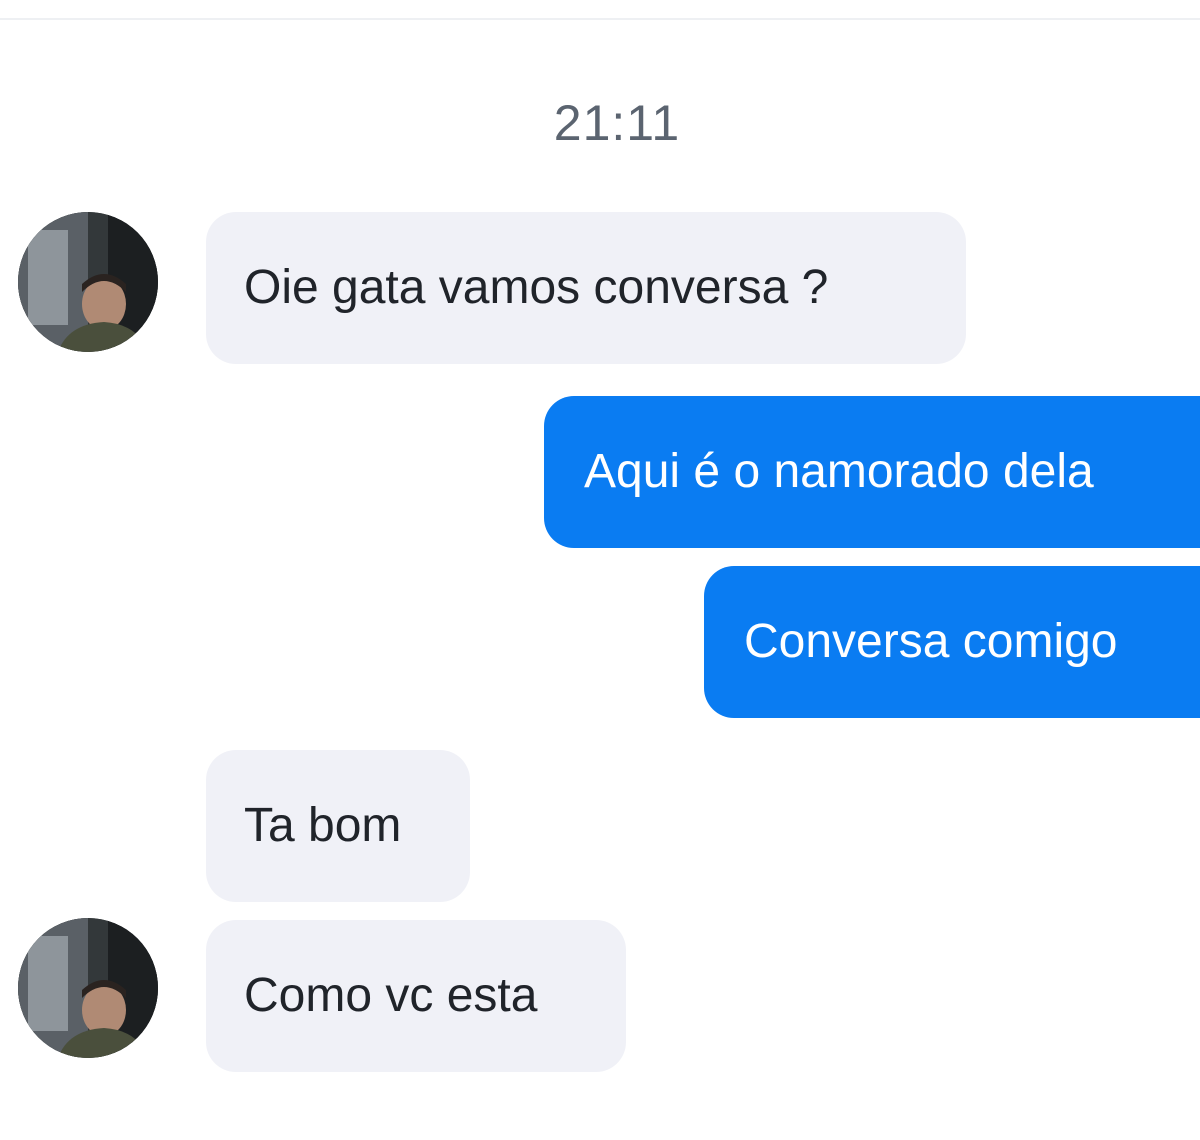 The width and height of the screenshot is (1200, 1140). Describe the element at coordinates (536, 287) in the screenshot. I see `message-text: Oie gata vamos conversa ?` at that location.